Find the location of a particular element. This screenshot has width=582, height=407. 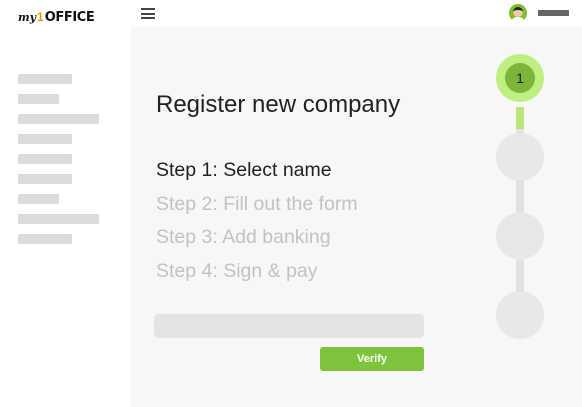

logo-my-text: my is located at coordinates (27, 17).